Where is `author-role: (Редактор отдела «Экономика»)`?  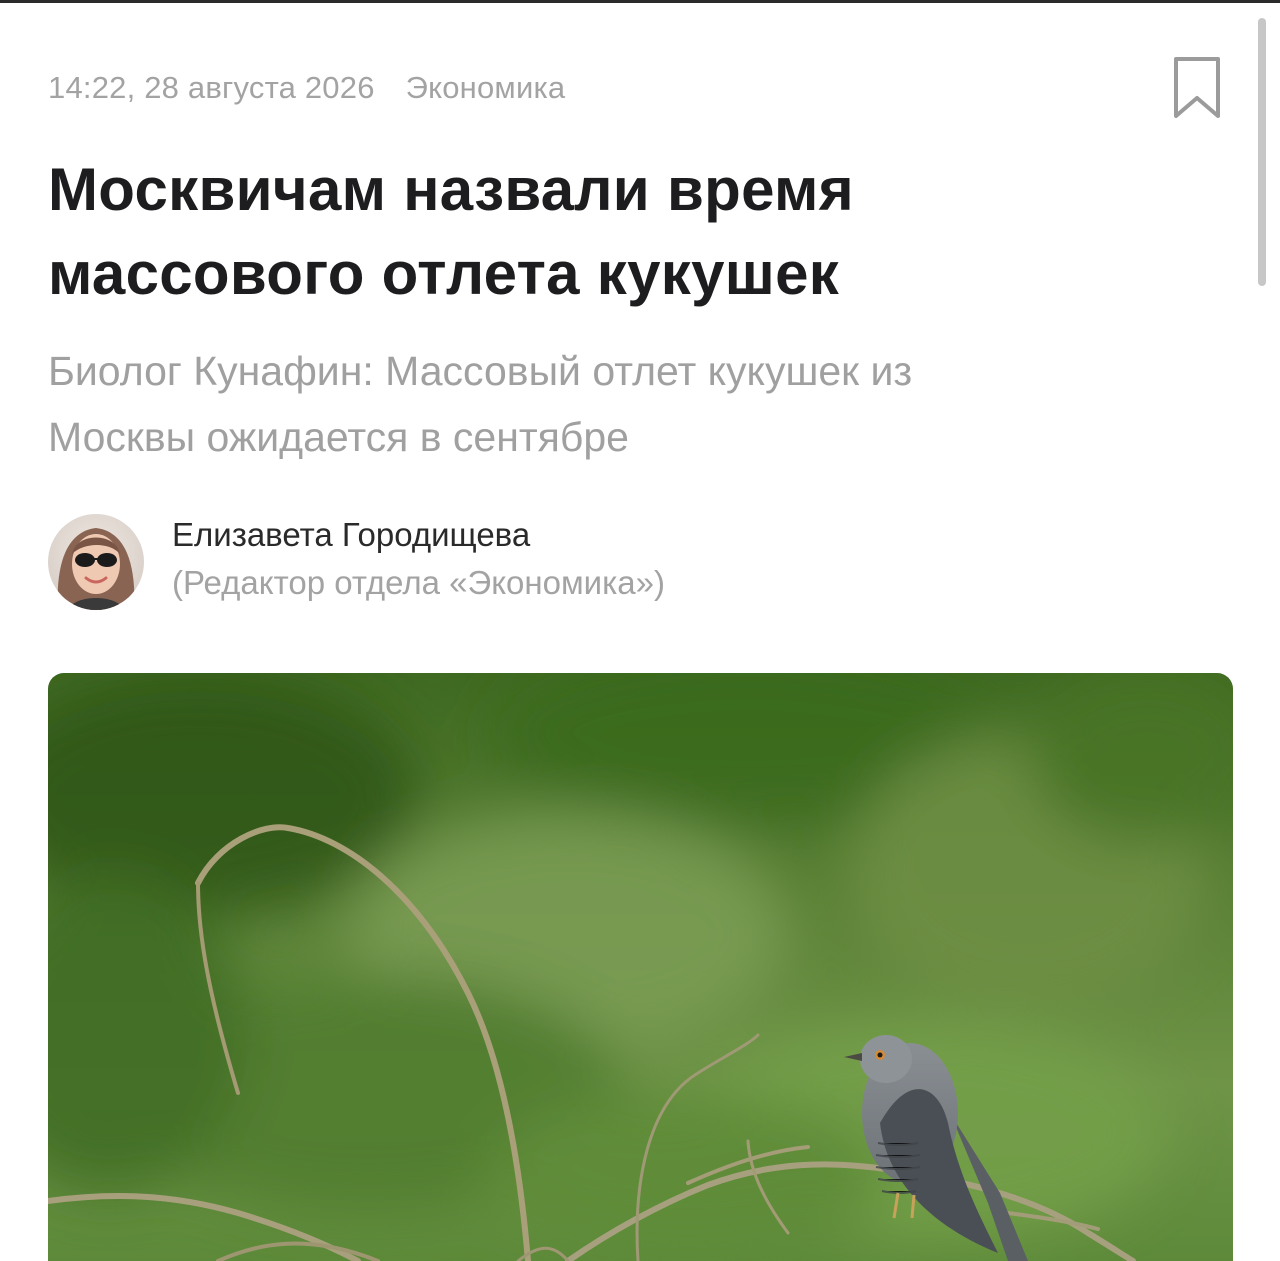 author-role: (Редактор отдела «Экономика») is located at coordinates (418, 582).